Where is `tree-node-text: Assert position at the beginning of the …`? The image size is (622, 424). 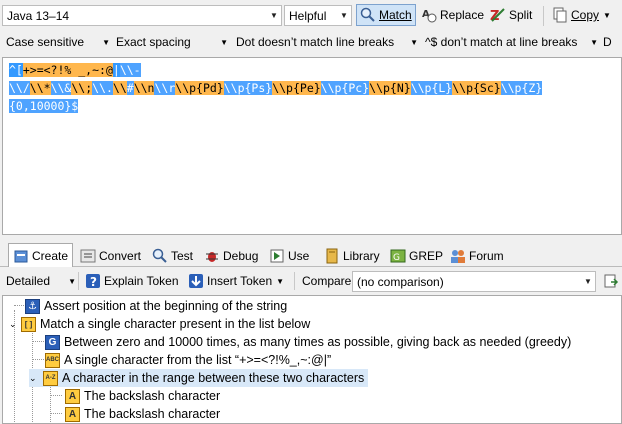
tree-node-text: Assert position at the beginning of the … is located at coordinates (166, 306).